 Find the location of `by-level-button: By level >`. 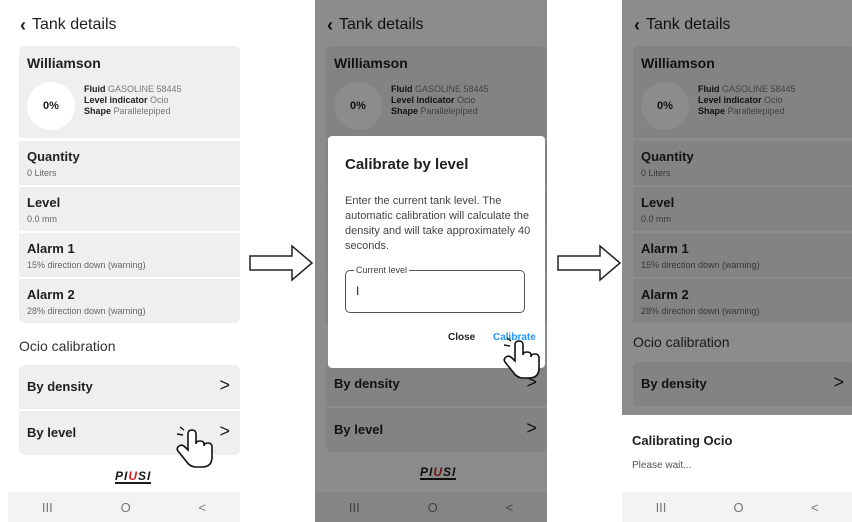

by-level-button: By level > is located at coordinates (436, 430).